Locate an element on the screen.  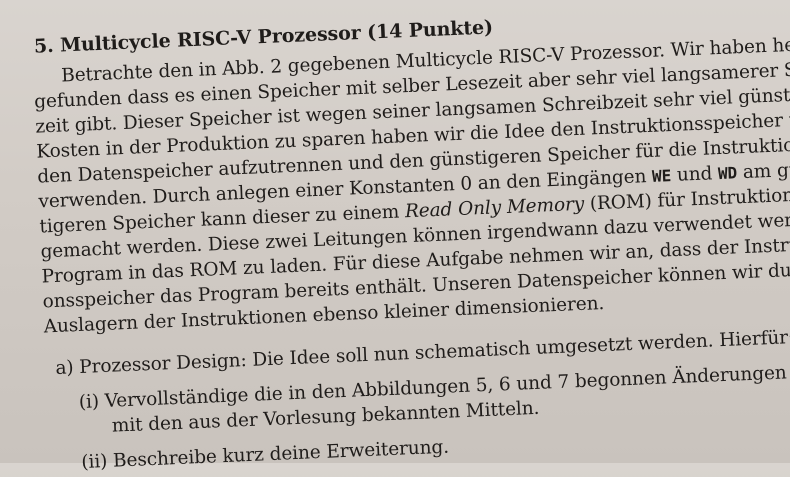
wd-signal: WD is located at coordinates (727, 173).